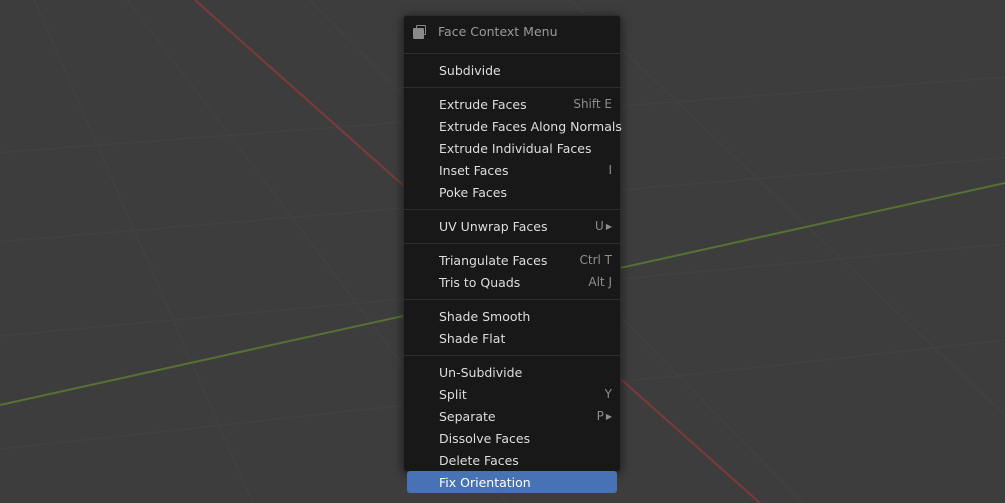  What do you see at coordinates (599, 226) in the screenshot?
I see `menu-item-shortcut: U` at bounding box center [599, 226].